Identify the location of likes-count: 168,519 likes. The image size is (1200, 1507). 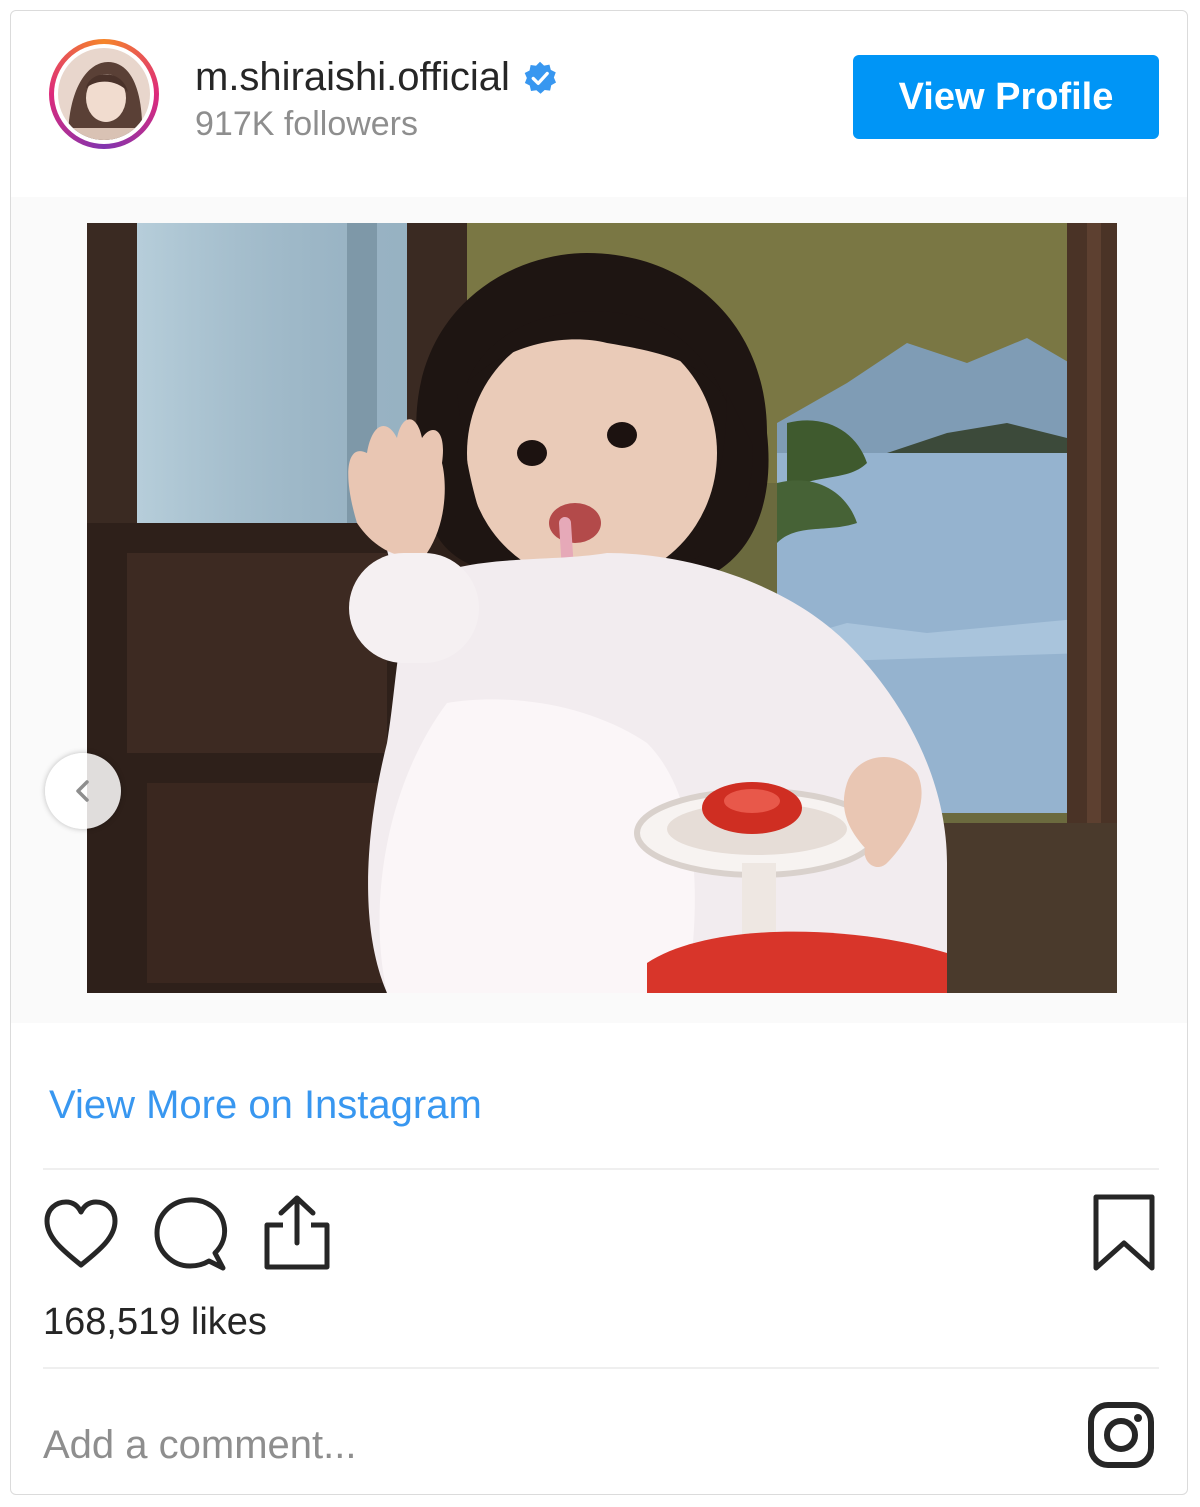
(155, 1322).